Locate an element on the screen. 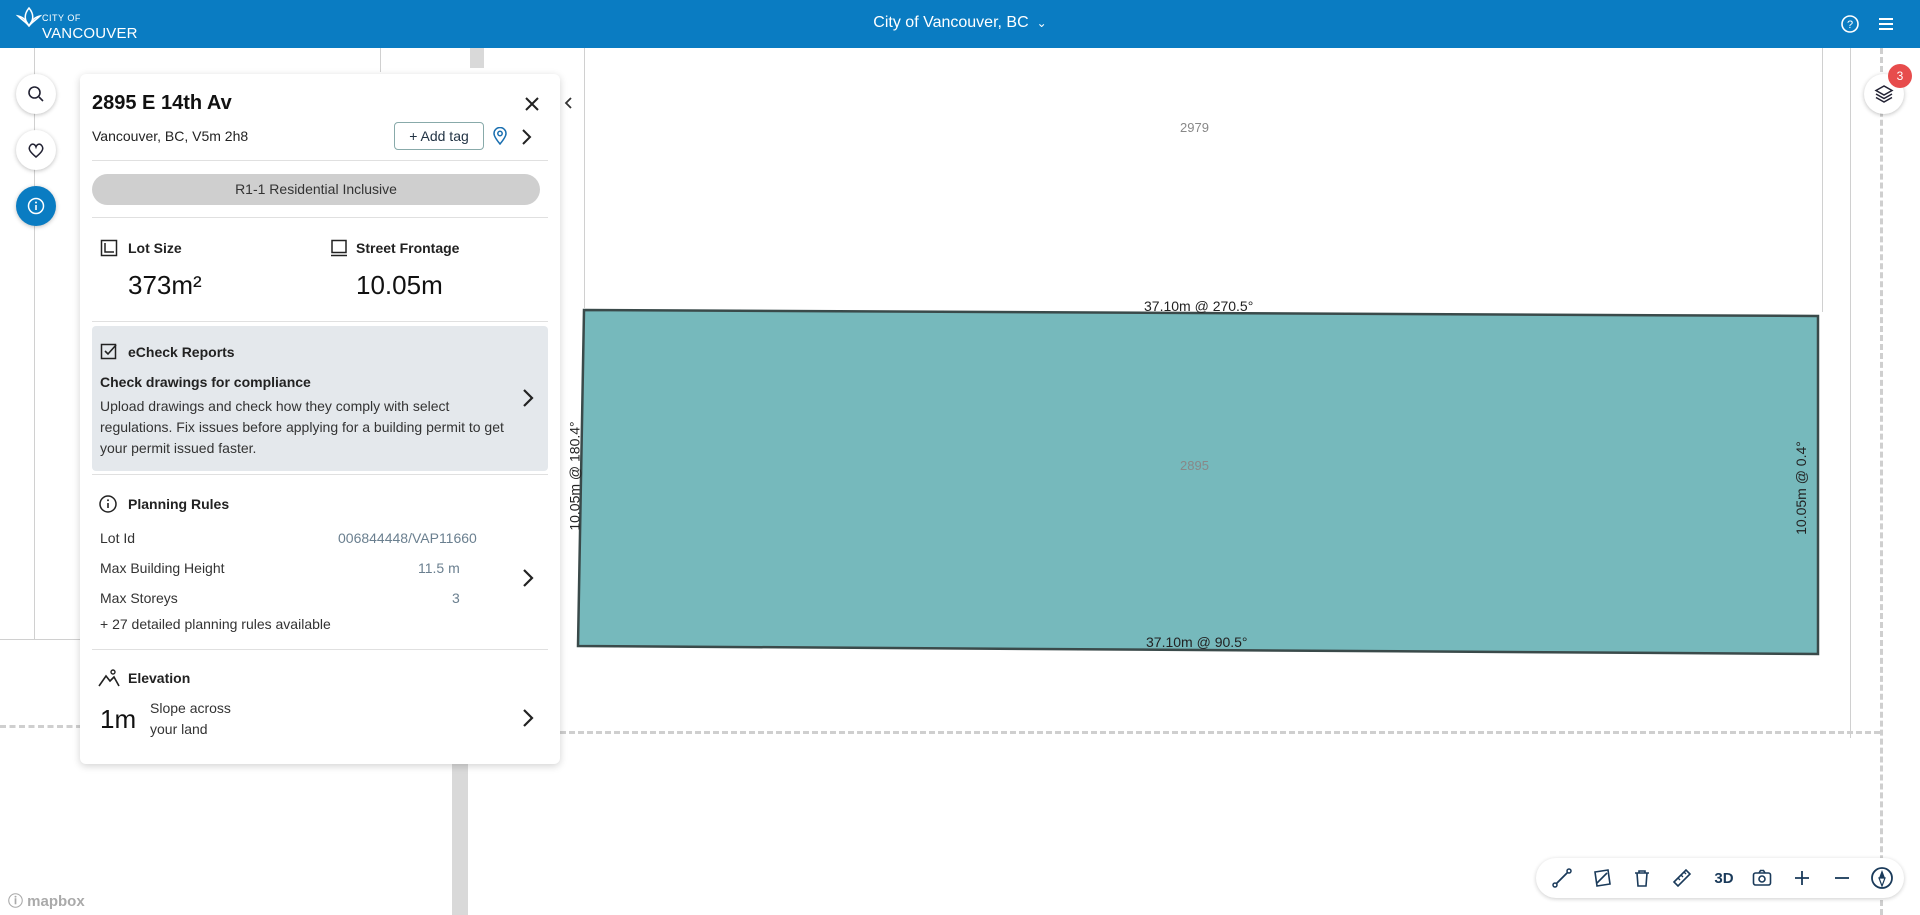 Image resolution: width=1920 pixels, height=915 pixels. city-selector: City of Vancouver, BC ⌄ is located at coordinates (960, 23).